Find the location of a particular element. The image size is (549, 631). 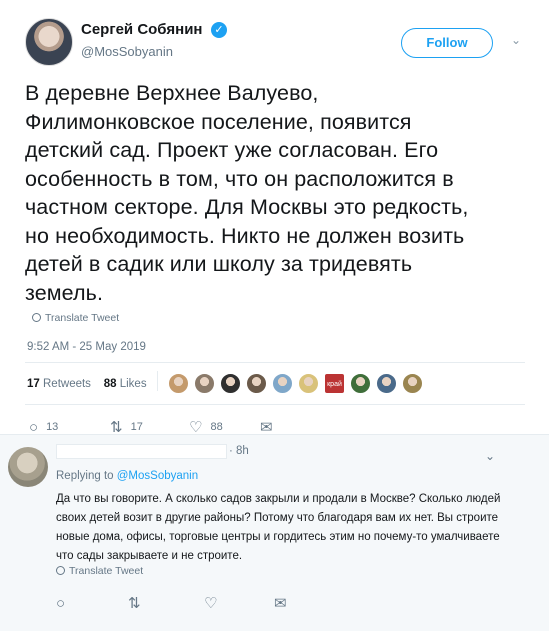

likes-label: Likes is located at coordinates (133, 384).